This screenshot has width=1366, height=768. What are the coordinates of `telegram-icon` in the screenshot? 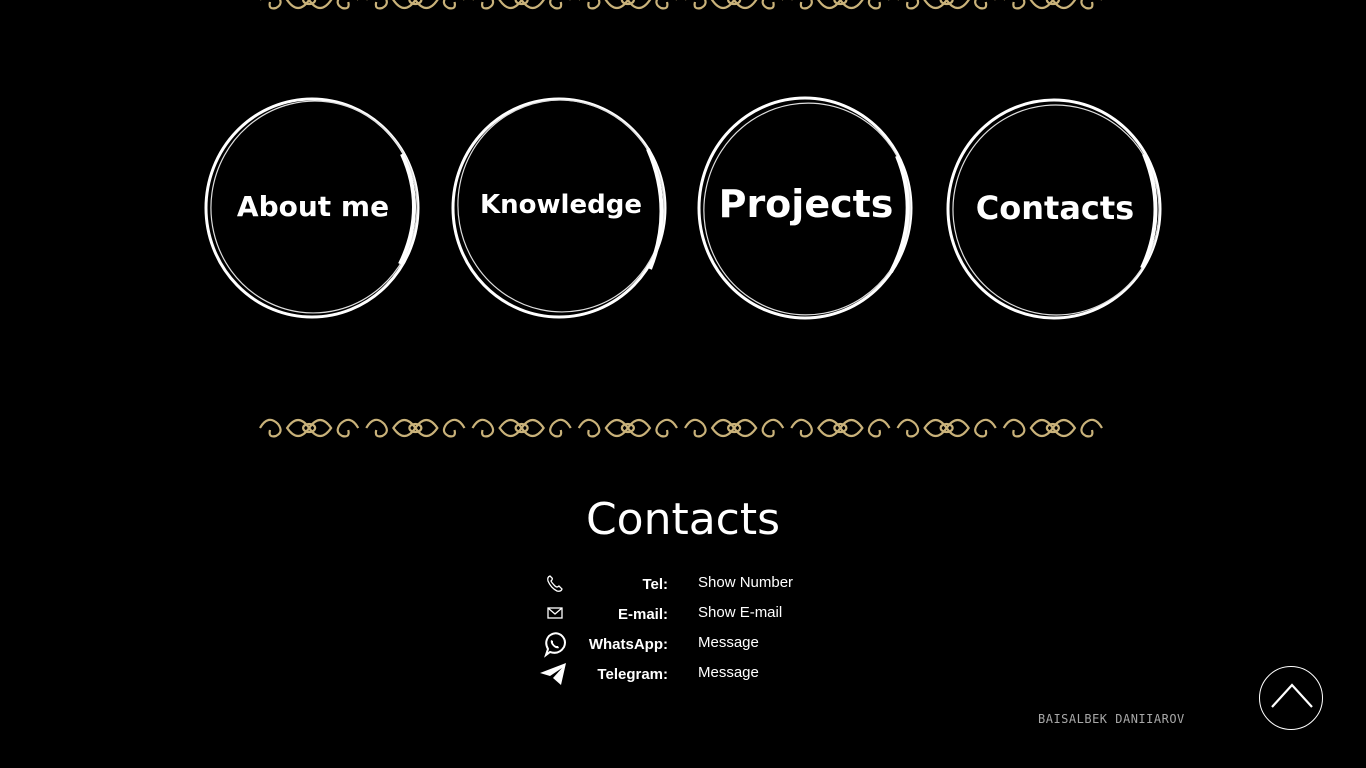 It's located at (553, 674).